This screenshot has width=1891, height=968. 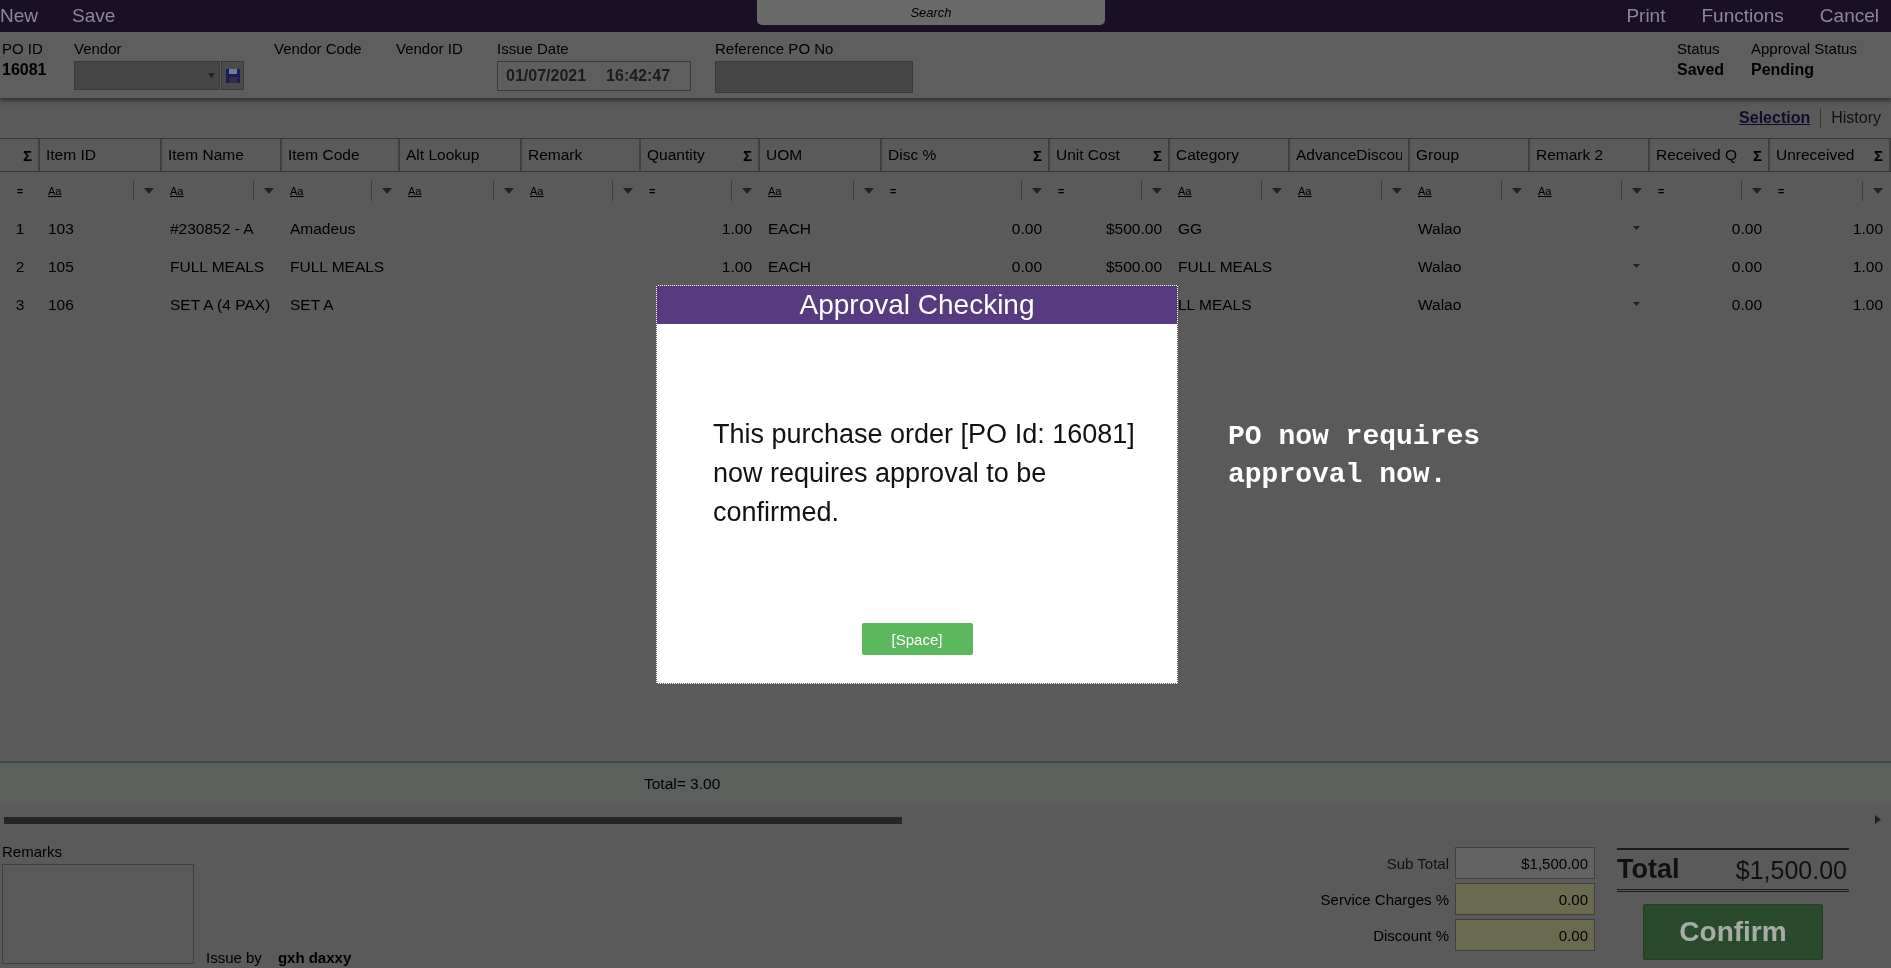 I want to click on table-cell-text: EACH, so click(x=790, y=267).